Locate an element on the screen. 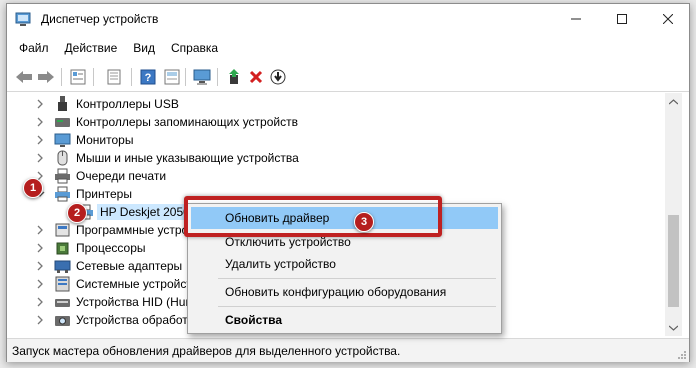 The height and width of the screenshot is (368, 696). download-icon is located at coordinates (278, 77).